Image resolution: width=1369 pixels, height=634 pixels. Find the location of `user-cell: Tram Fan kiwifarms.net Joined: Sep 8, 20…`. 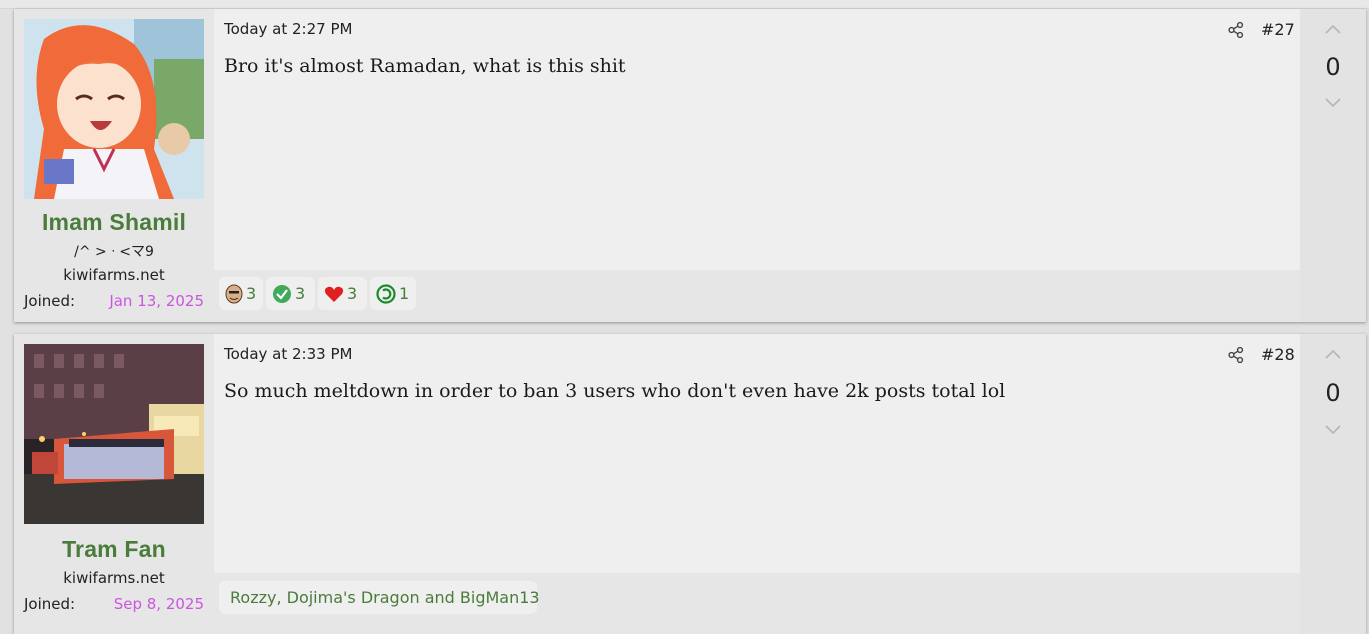

user-cell: Tram Fan kiwifarms.net Joined: Sep 8, 20… is located at coordinates (114, 484).